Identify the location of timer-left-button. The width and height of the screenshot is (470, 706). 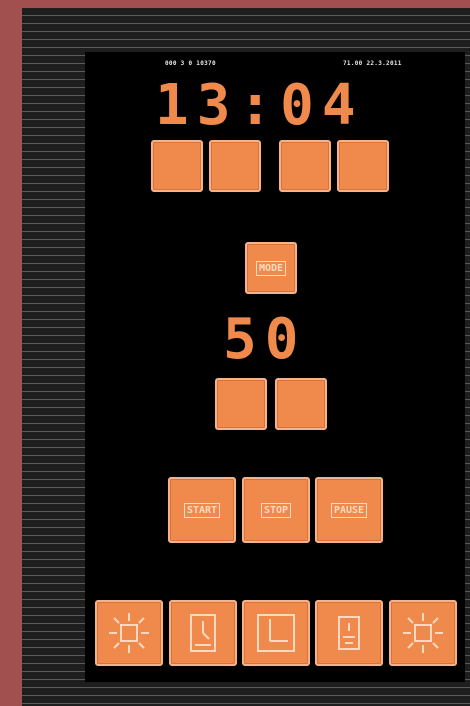
(203, 633).